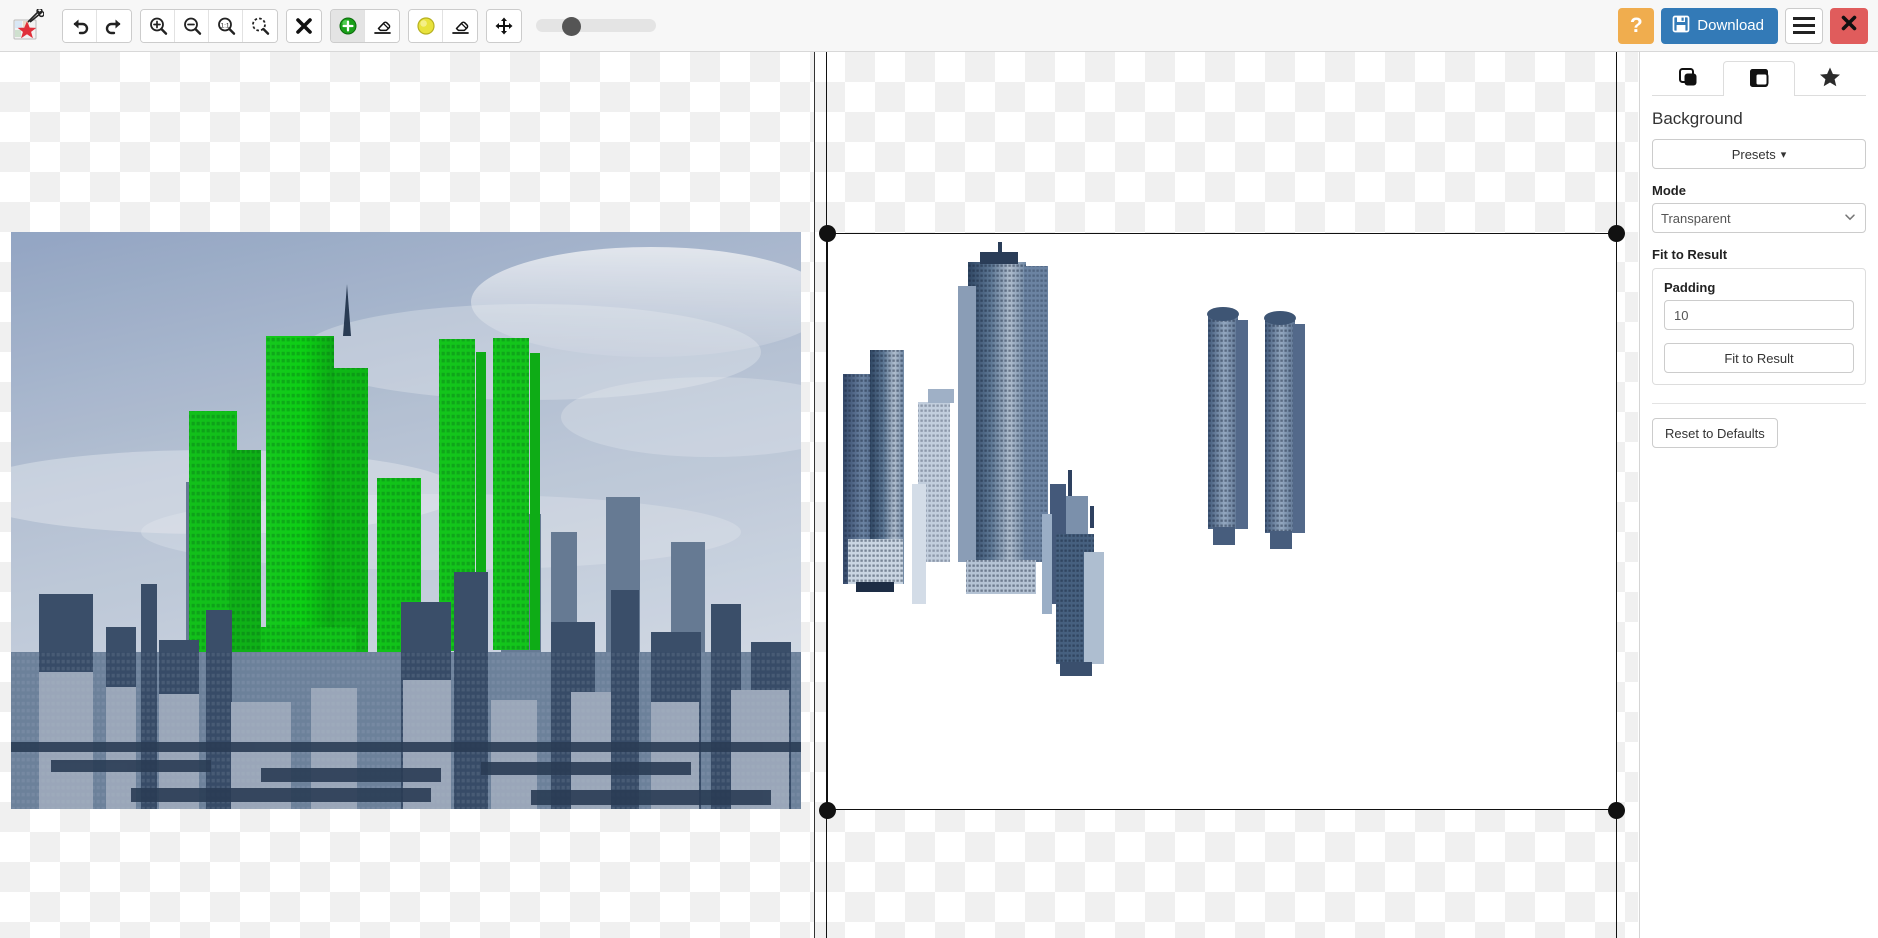 This screenshot has width=1878, height=938. What do you see at coordinates (1616, 810) in the screenshot?
I see `resize-handle-bottom-right` at bounding box center [1616, 810].